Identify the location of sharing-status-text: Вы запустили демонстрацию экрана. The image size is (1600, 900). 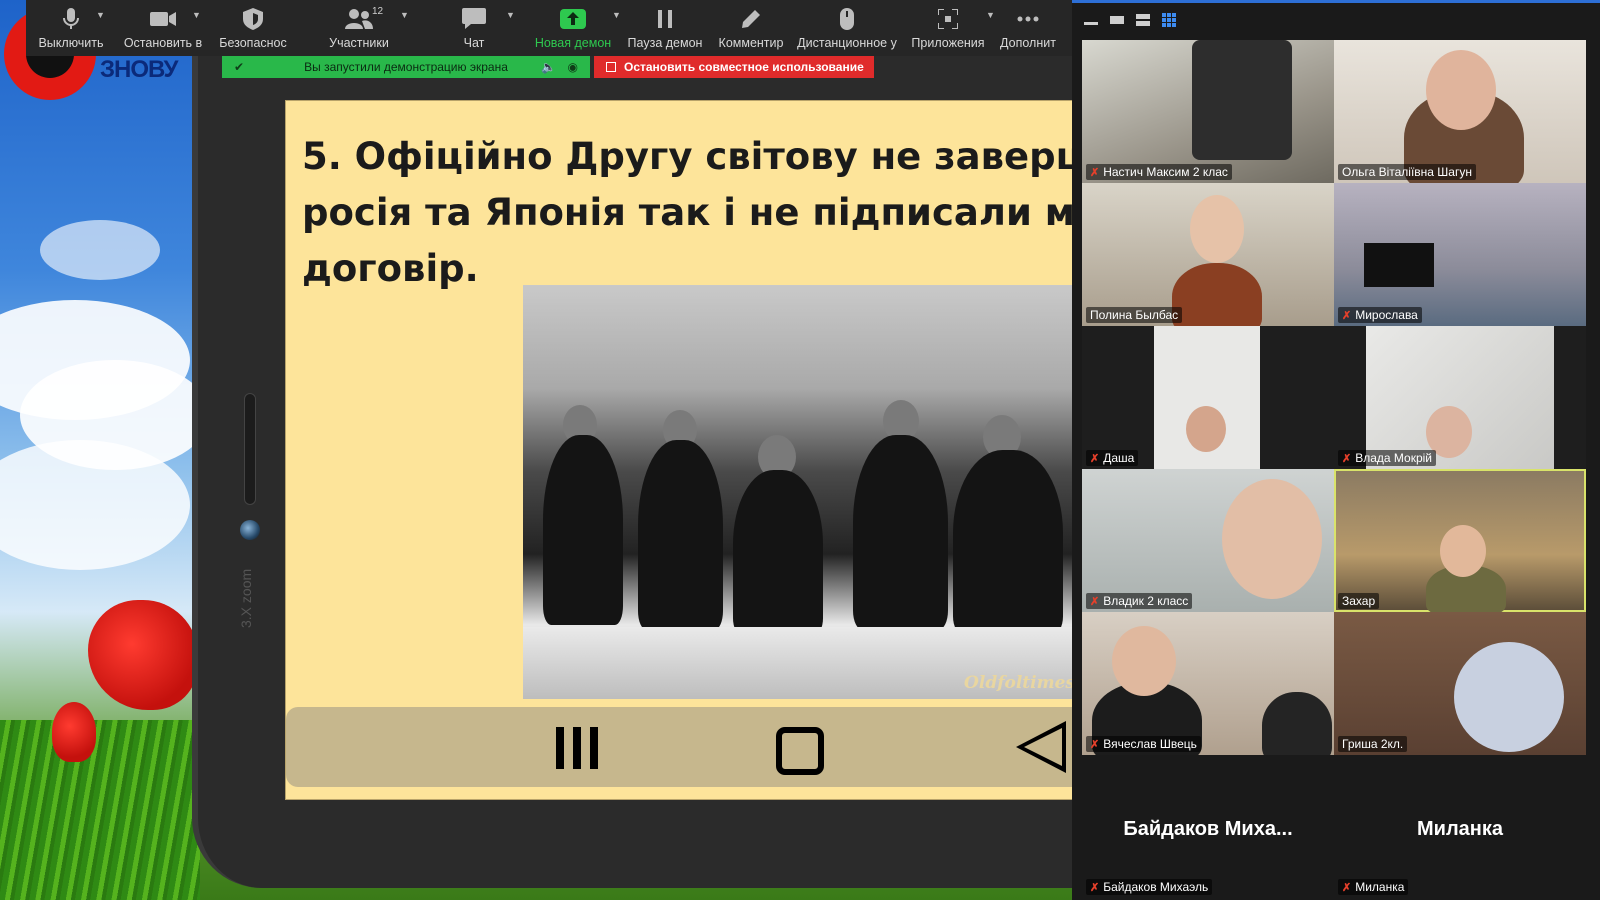
(406, 67).